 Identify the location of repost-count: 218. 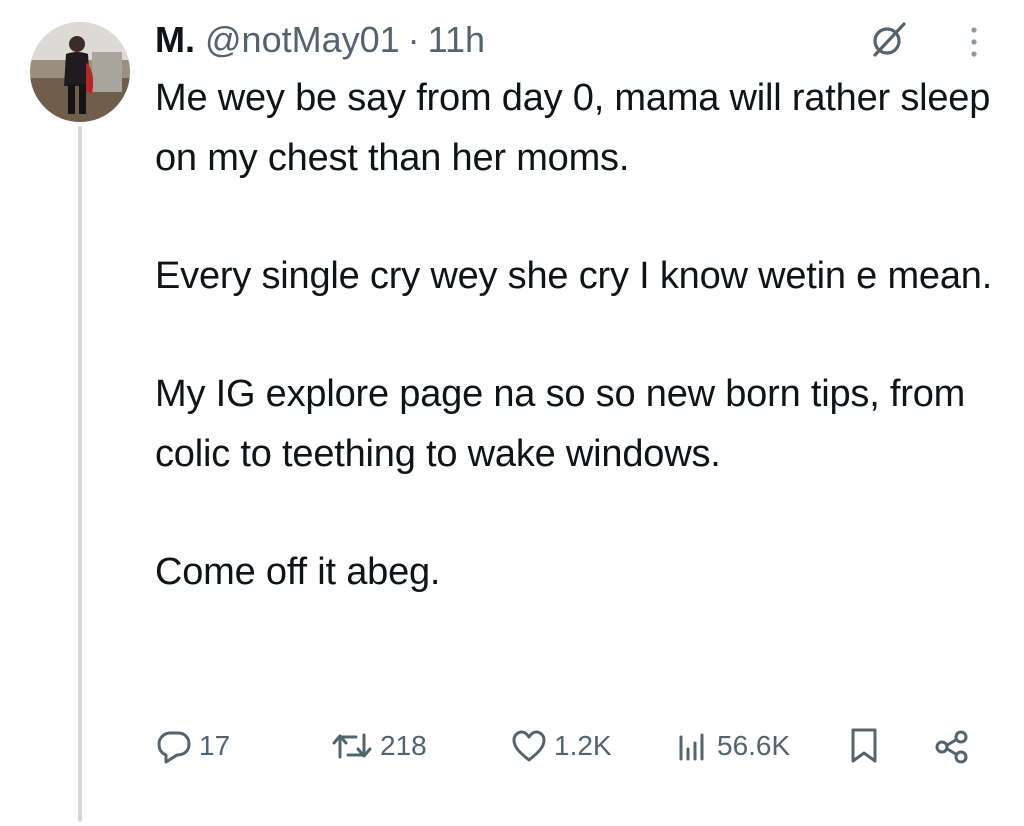
(403, 745).